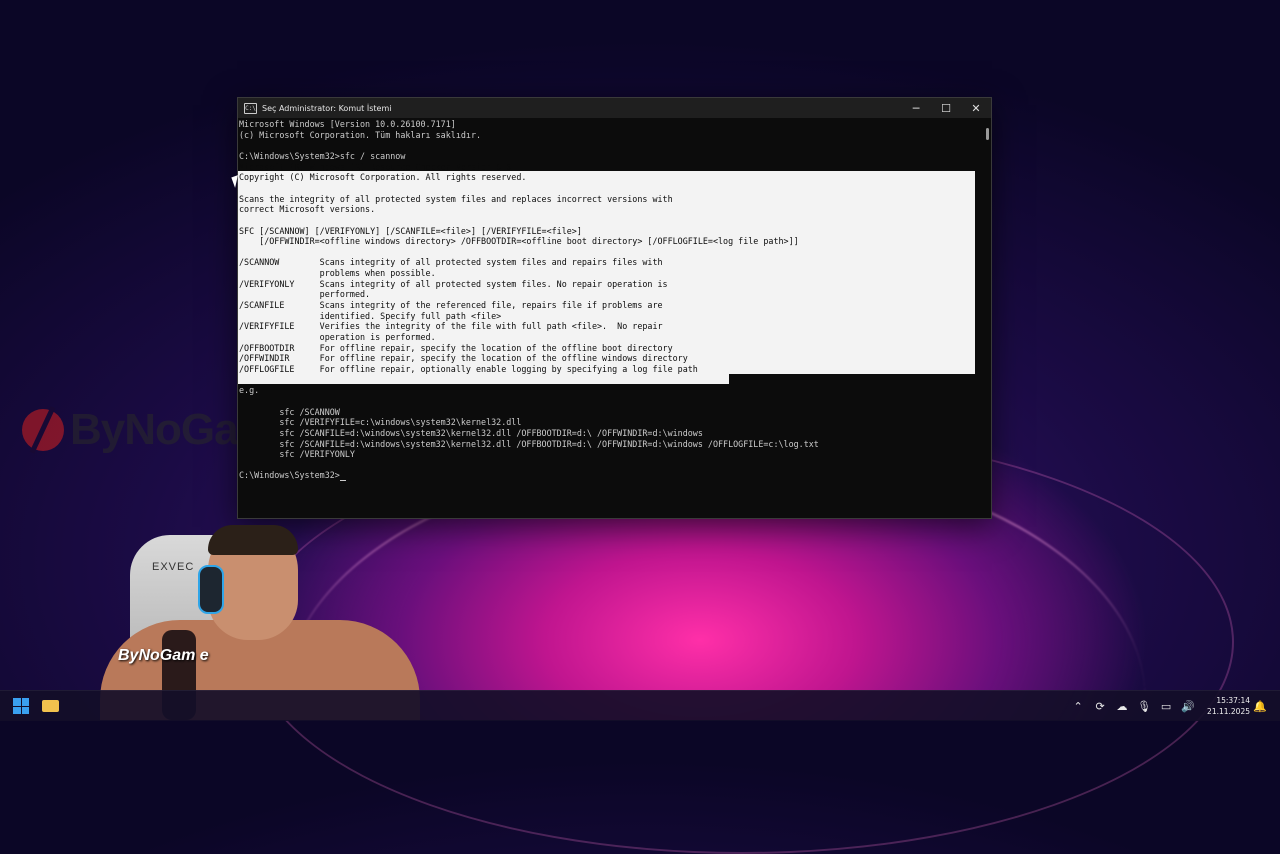 The width and height of the screenshot is (1280, 854). I want to click on maximize-button: ☐, so click(946, 108).